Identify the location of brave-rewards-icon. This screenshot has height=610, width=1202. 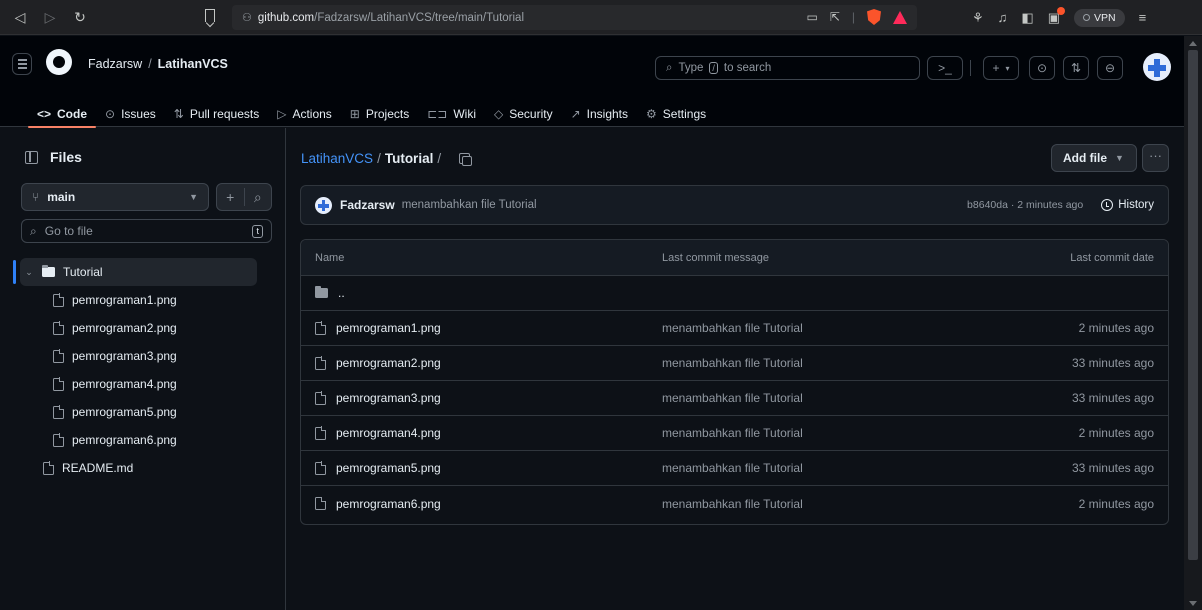
(900, 17).